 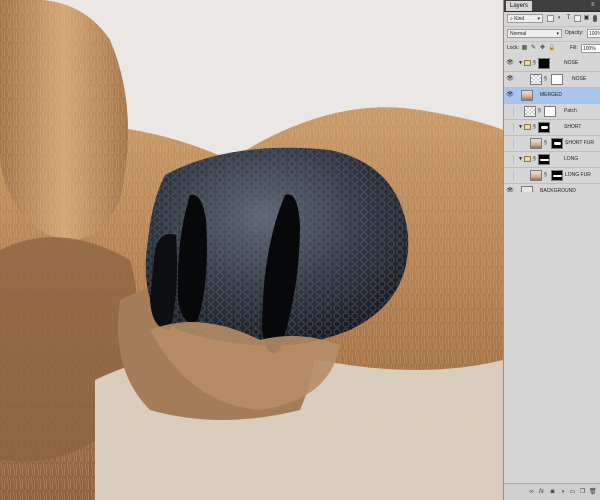 What do you see at coordinates (552, 64) in the screenshot?
I see `layer-row: 👁 ▼ § NOSE` at bounding box center [552, 64].